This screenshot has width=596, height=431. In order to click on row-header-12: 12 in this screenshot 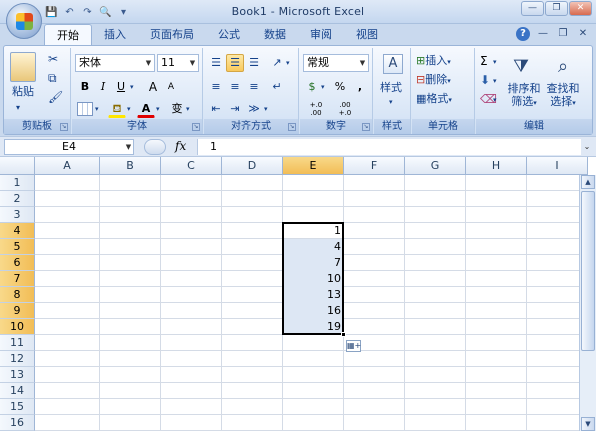, I will do `click(17, 359)`.